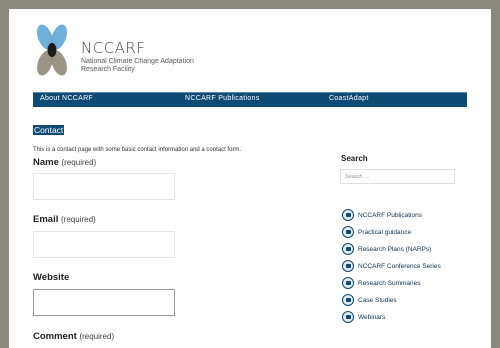 This screenshot has height=348, width=500. Describe the element at coordinates (389, 283) in the screenshot. I see `sidebar-link-label: Research Summaries` at that location.